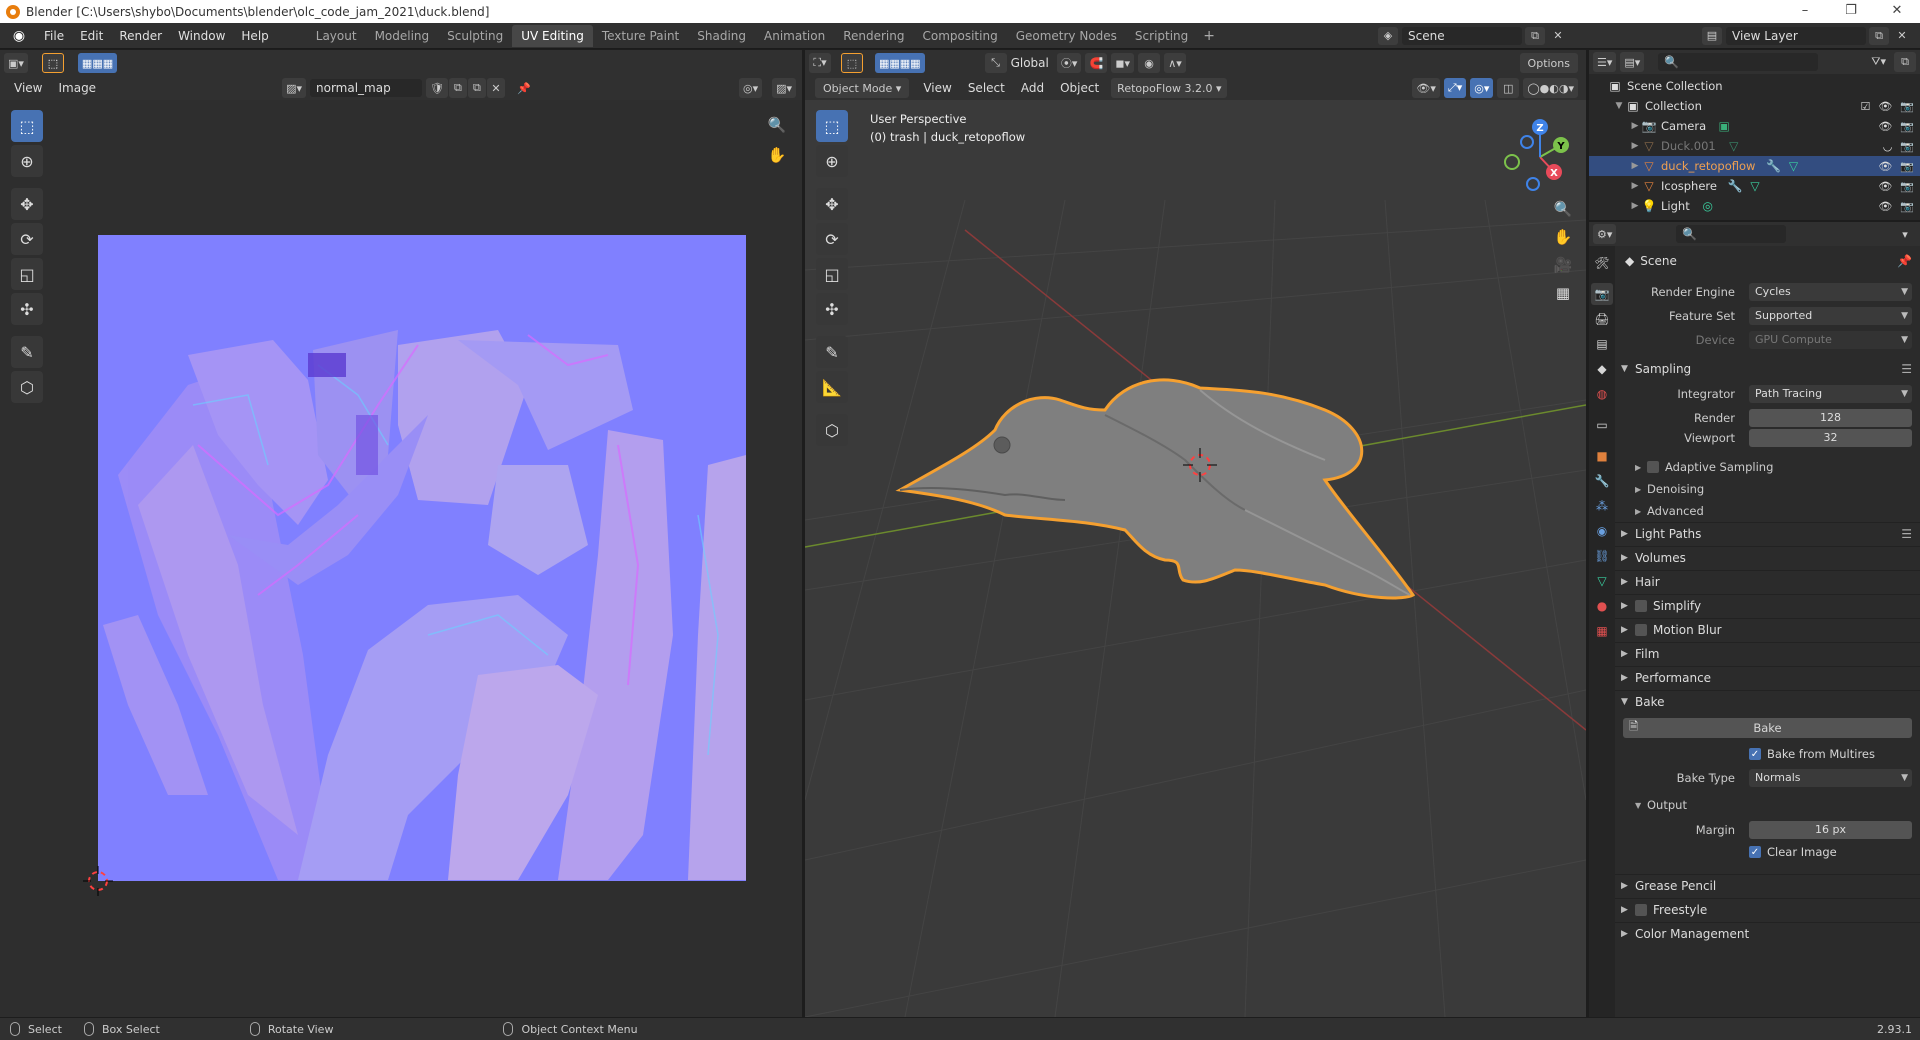 This screenshot has height=1040, width=1920. What do you see at coordinates (1563, 237) in the screenshot?
I see `vp-pan-icon: ✋` at bounding box center [1563, 237].